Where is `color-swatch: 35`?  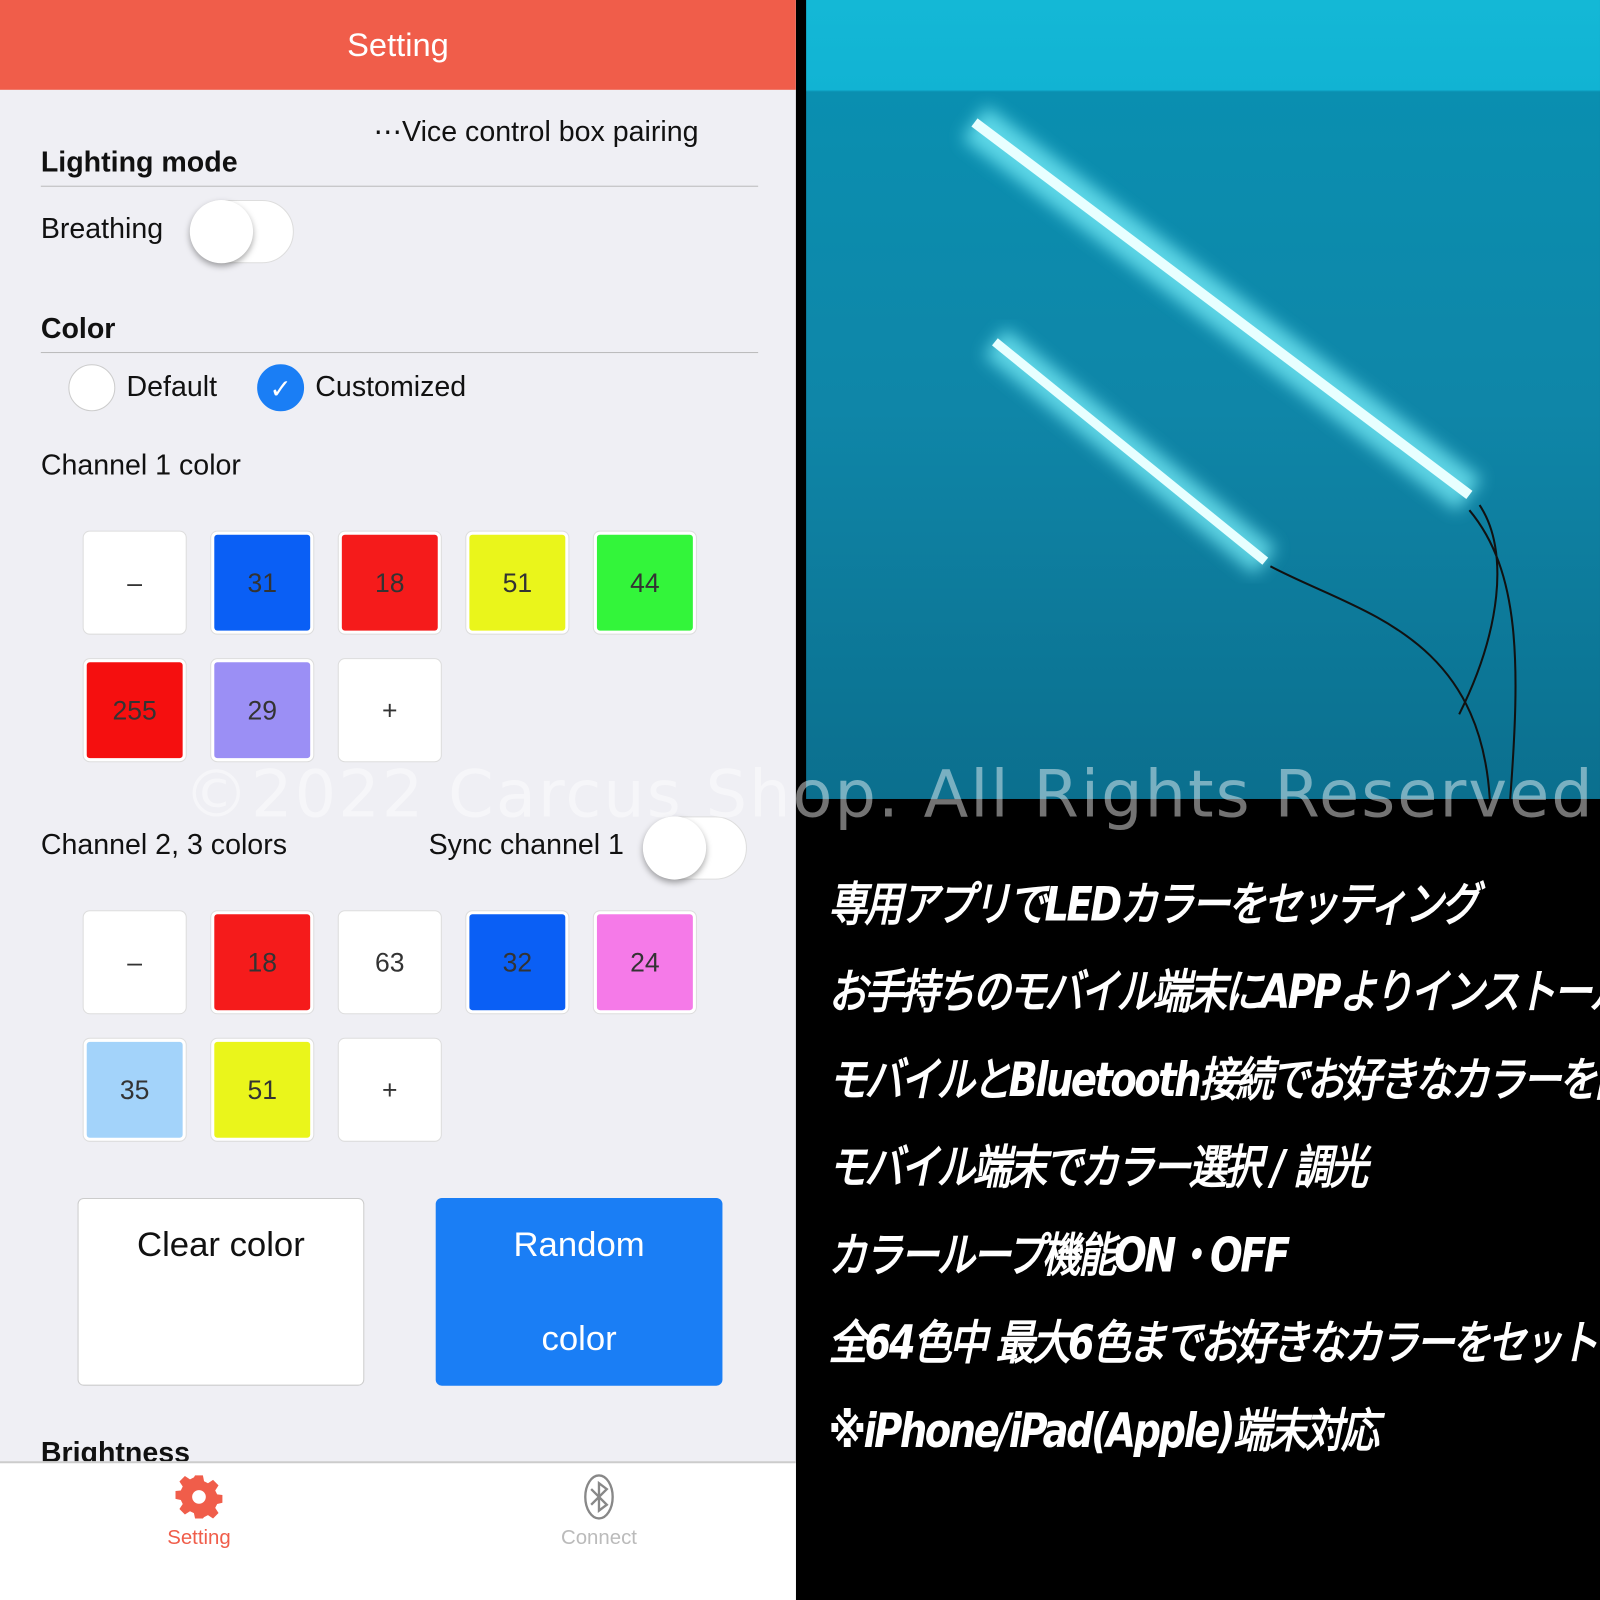
color-swatch: 35 is located at coordinates (134, 1089).